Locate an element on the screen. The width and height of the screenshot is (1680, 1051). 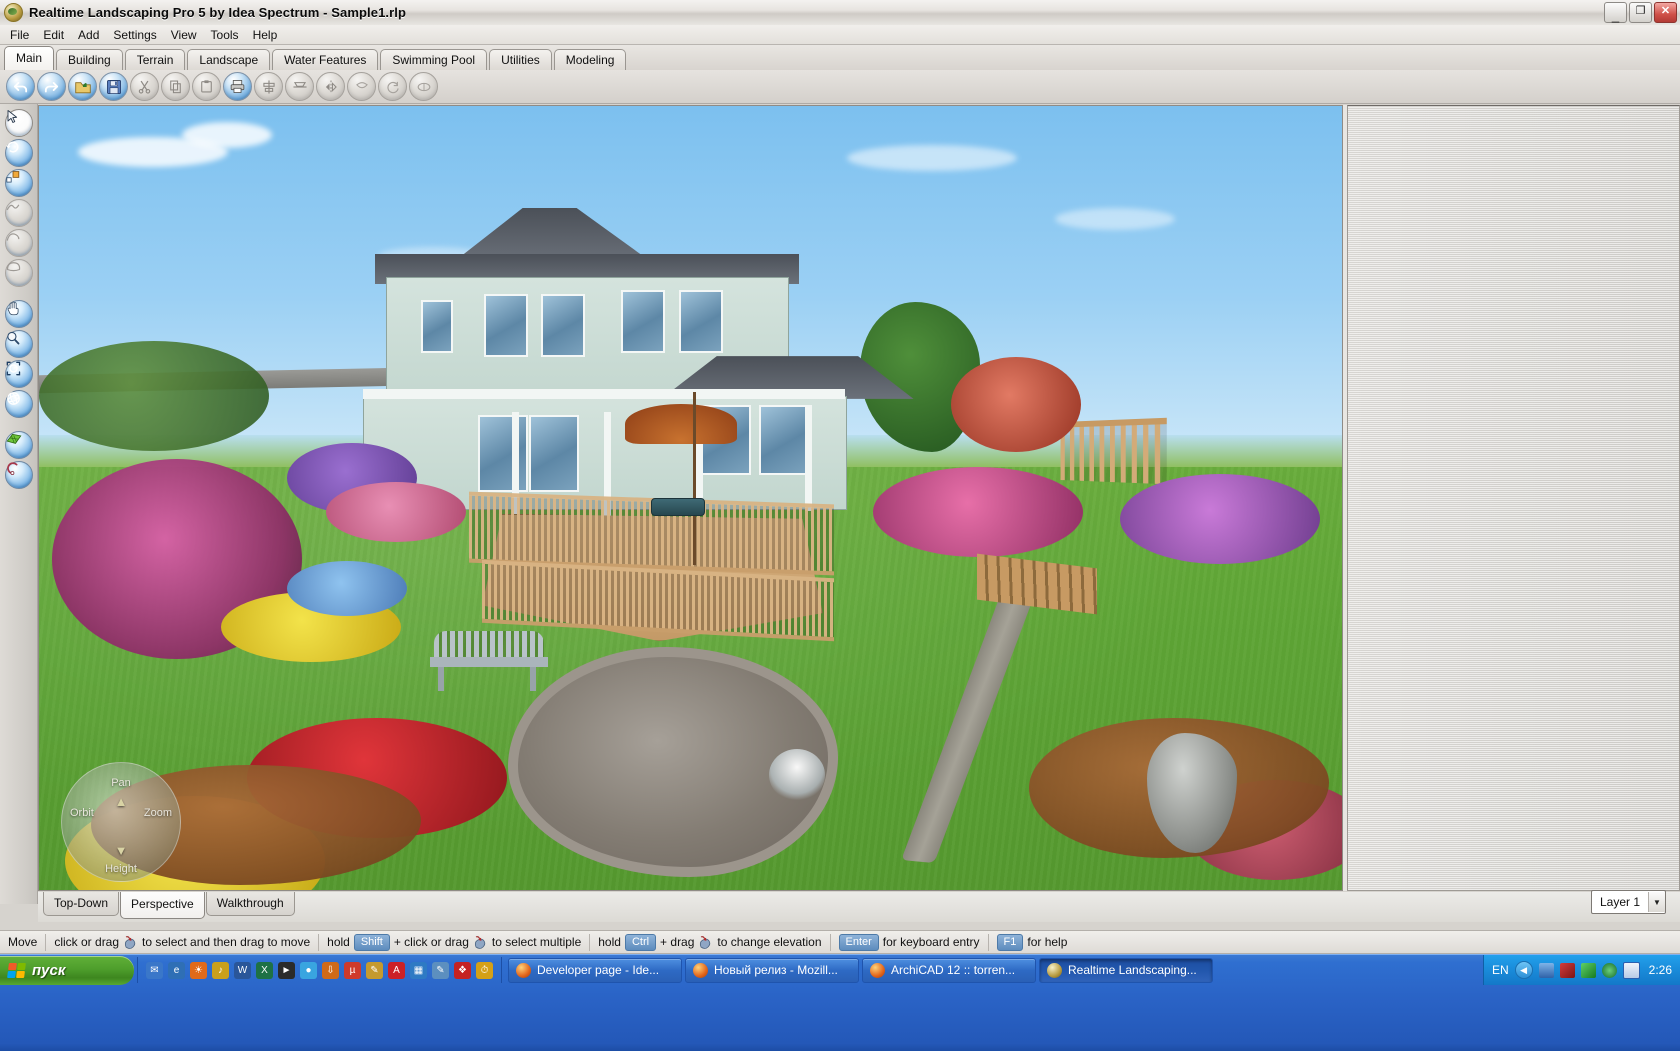
usb-icon: ▦ is located at coordinates (418, 970).